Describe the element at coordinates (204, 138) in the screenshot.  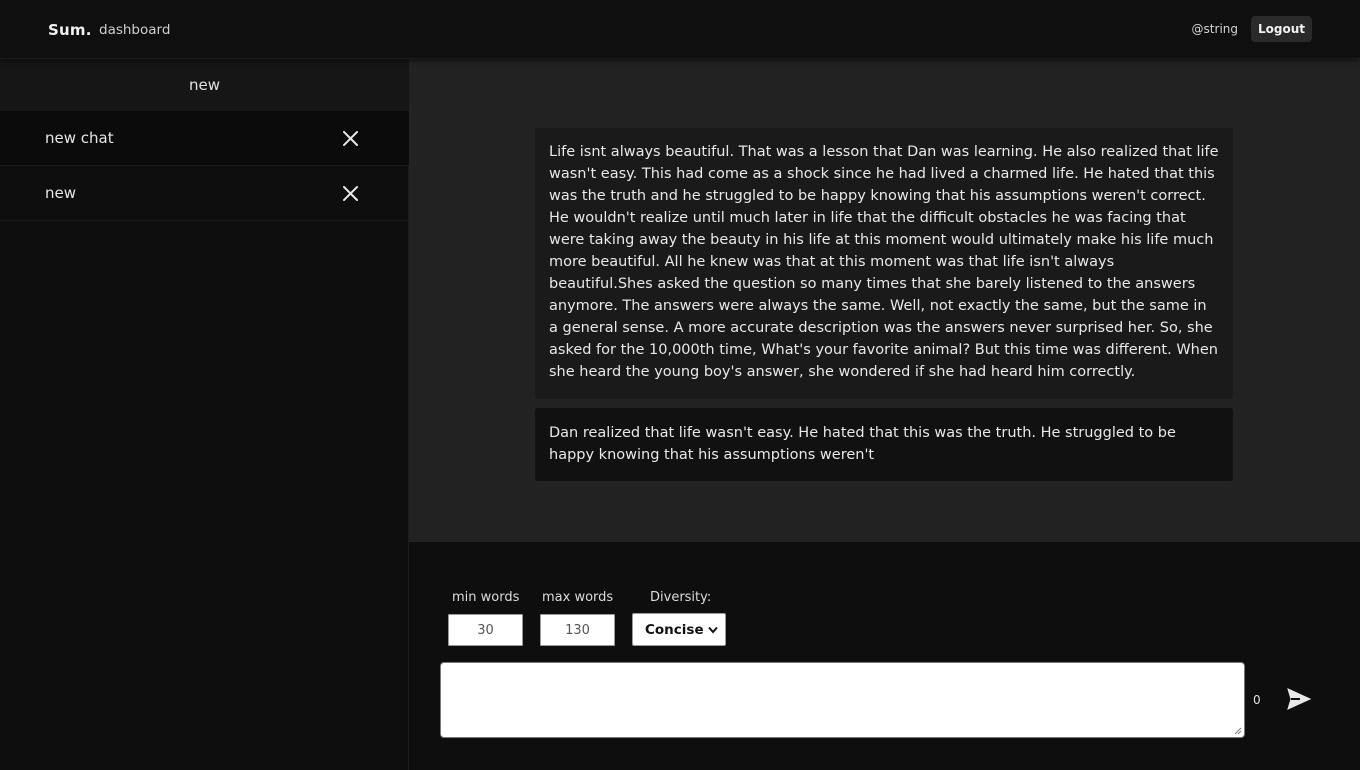
I see `sidebar-item-new-chat: new chat` at that location.